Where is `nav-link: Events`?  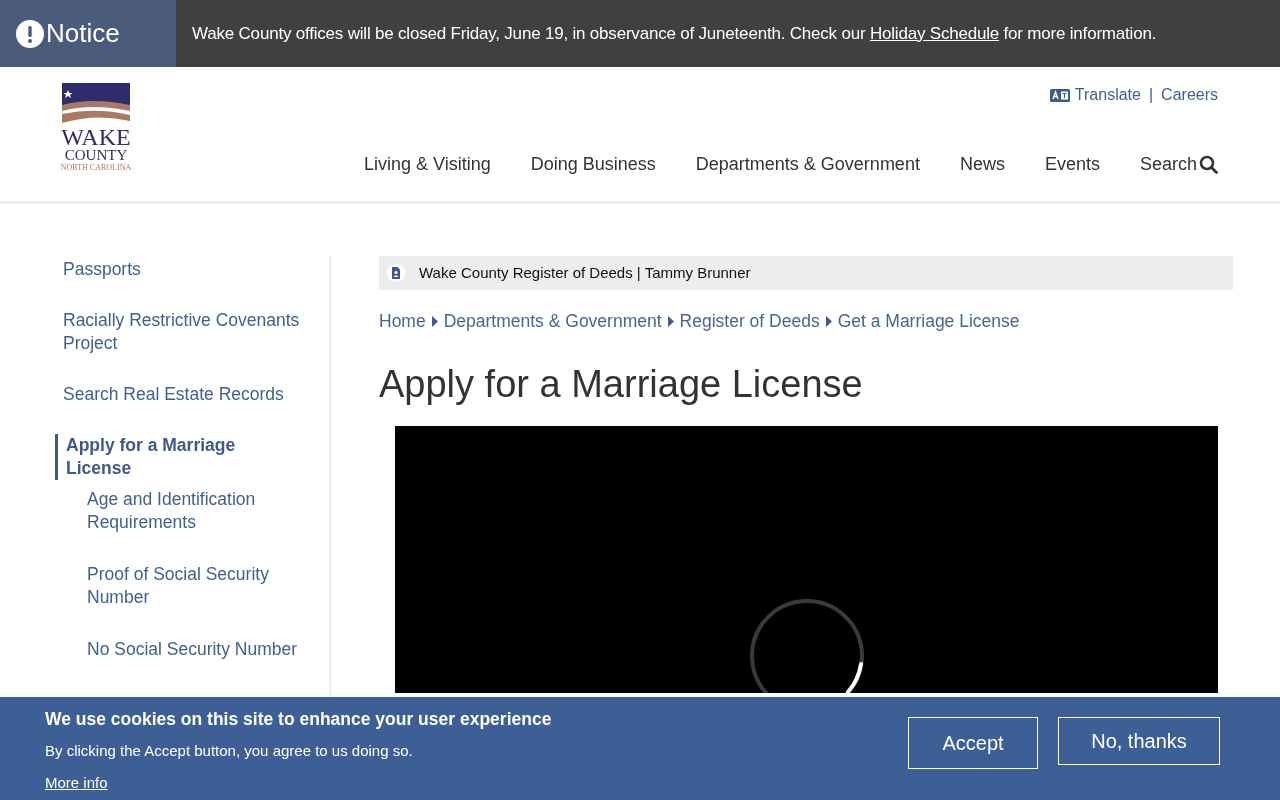
nav-link: Events is located at coordinates (1072, 164).